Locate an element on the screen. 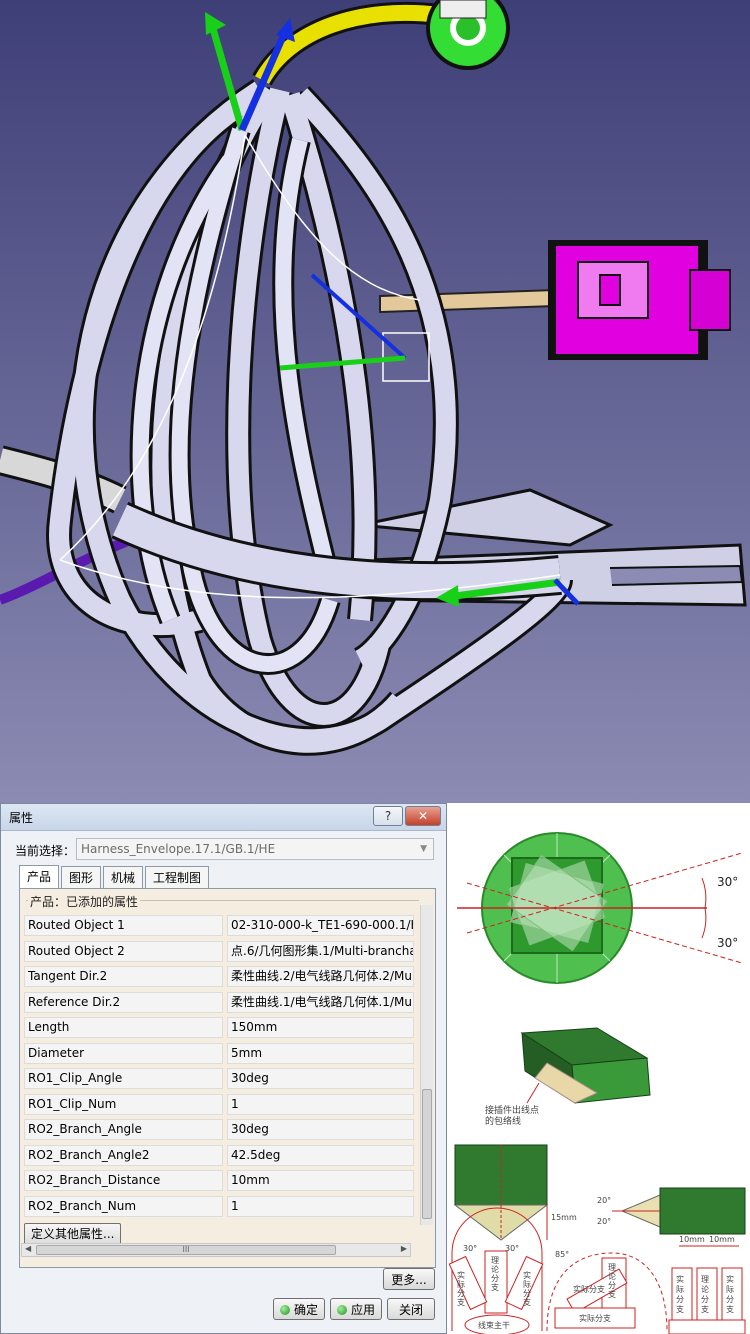 The width and height of the screenshot is (750, 1334). chevron-down-icon: ▼ is located at coordinates (423, 849).